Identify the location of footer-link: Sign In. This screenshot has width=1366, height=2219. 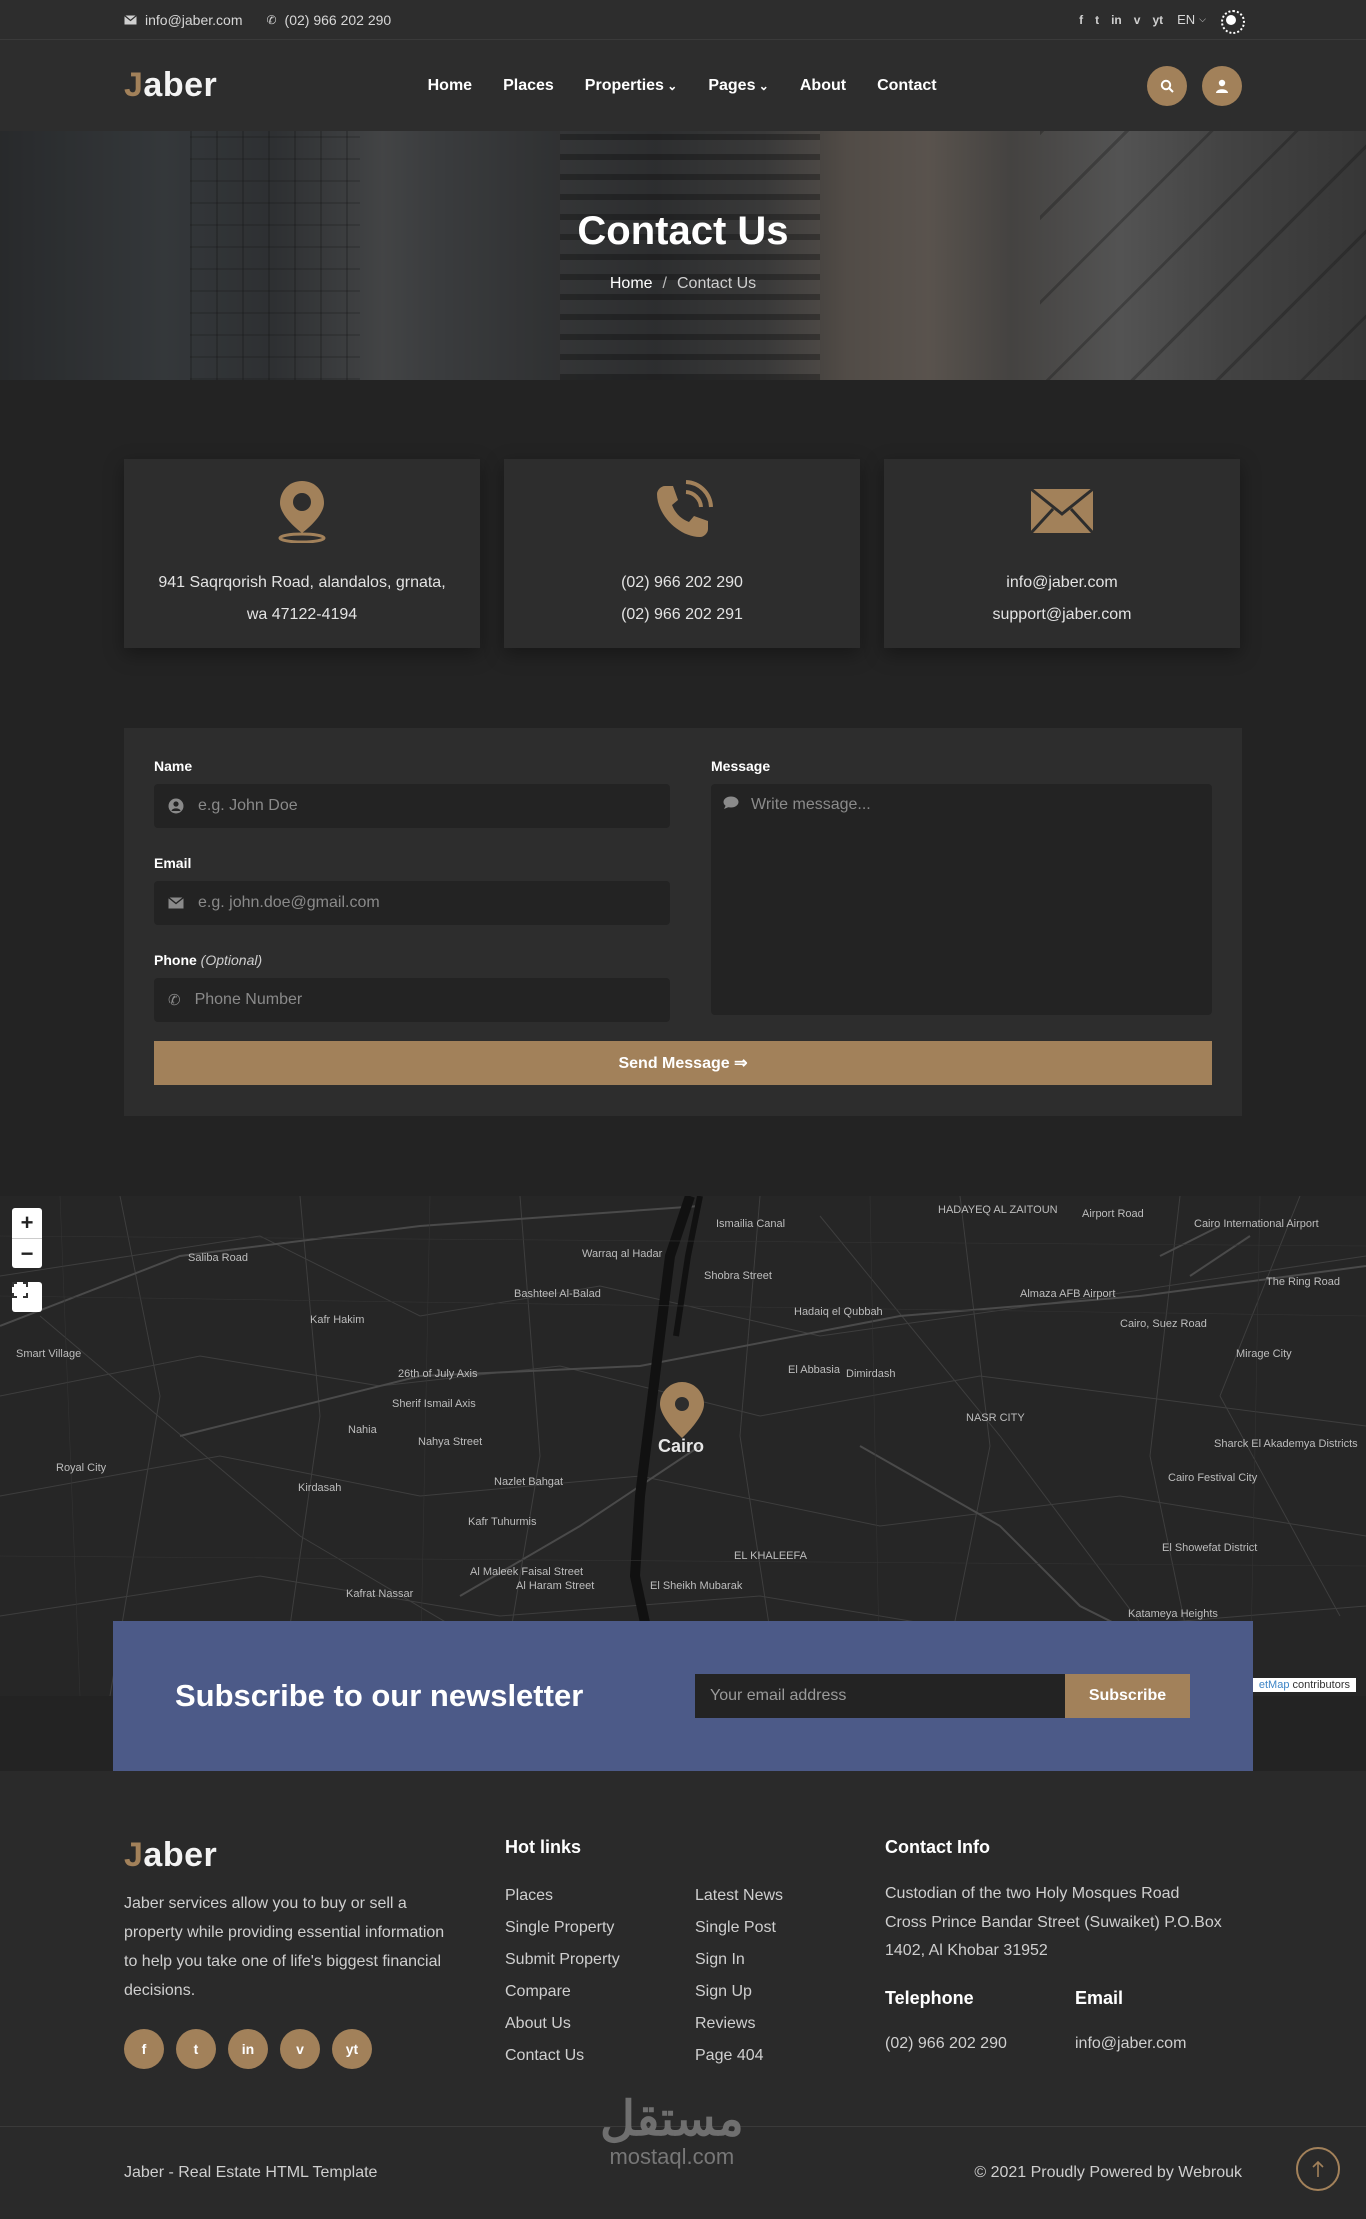
(790, 1960).